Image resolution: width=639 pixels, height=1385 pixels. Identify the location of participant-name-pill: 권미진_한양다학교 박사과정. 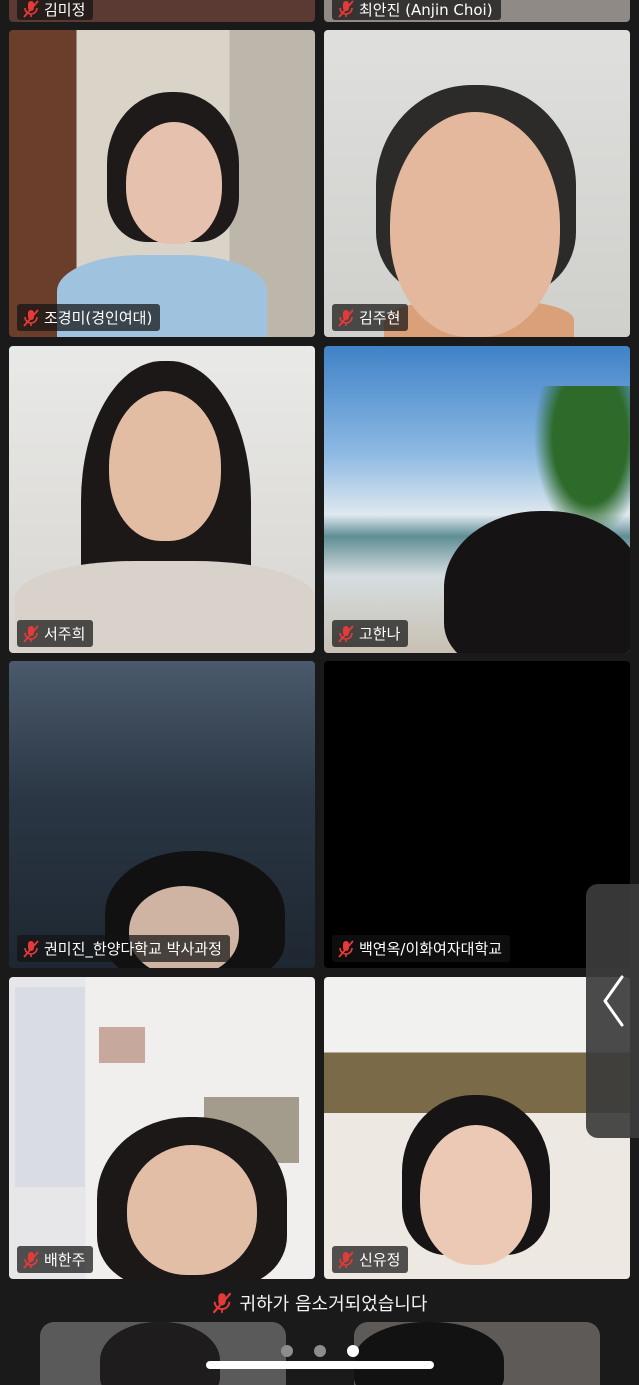
(123, 948).